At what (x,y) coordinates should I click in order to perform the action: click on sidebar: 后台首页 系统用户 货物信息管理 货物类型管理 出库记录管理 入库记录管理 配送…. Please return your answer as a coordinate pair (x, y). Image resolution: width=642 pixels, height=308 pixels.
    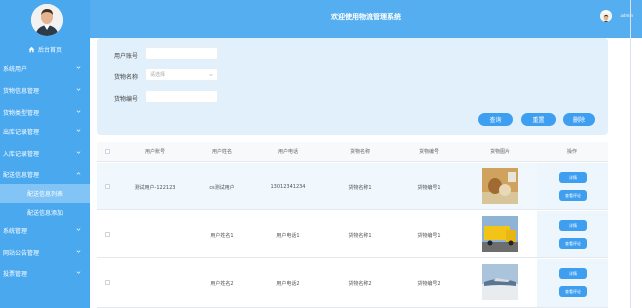
    Looking at the image, I should click on (45, 154).